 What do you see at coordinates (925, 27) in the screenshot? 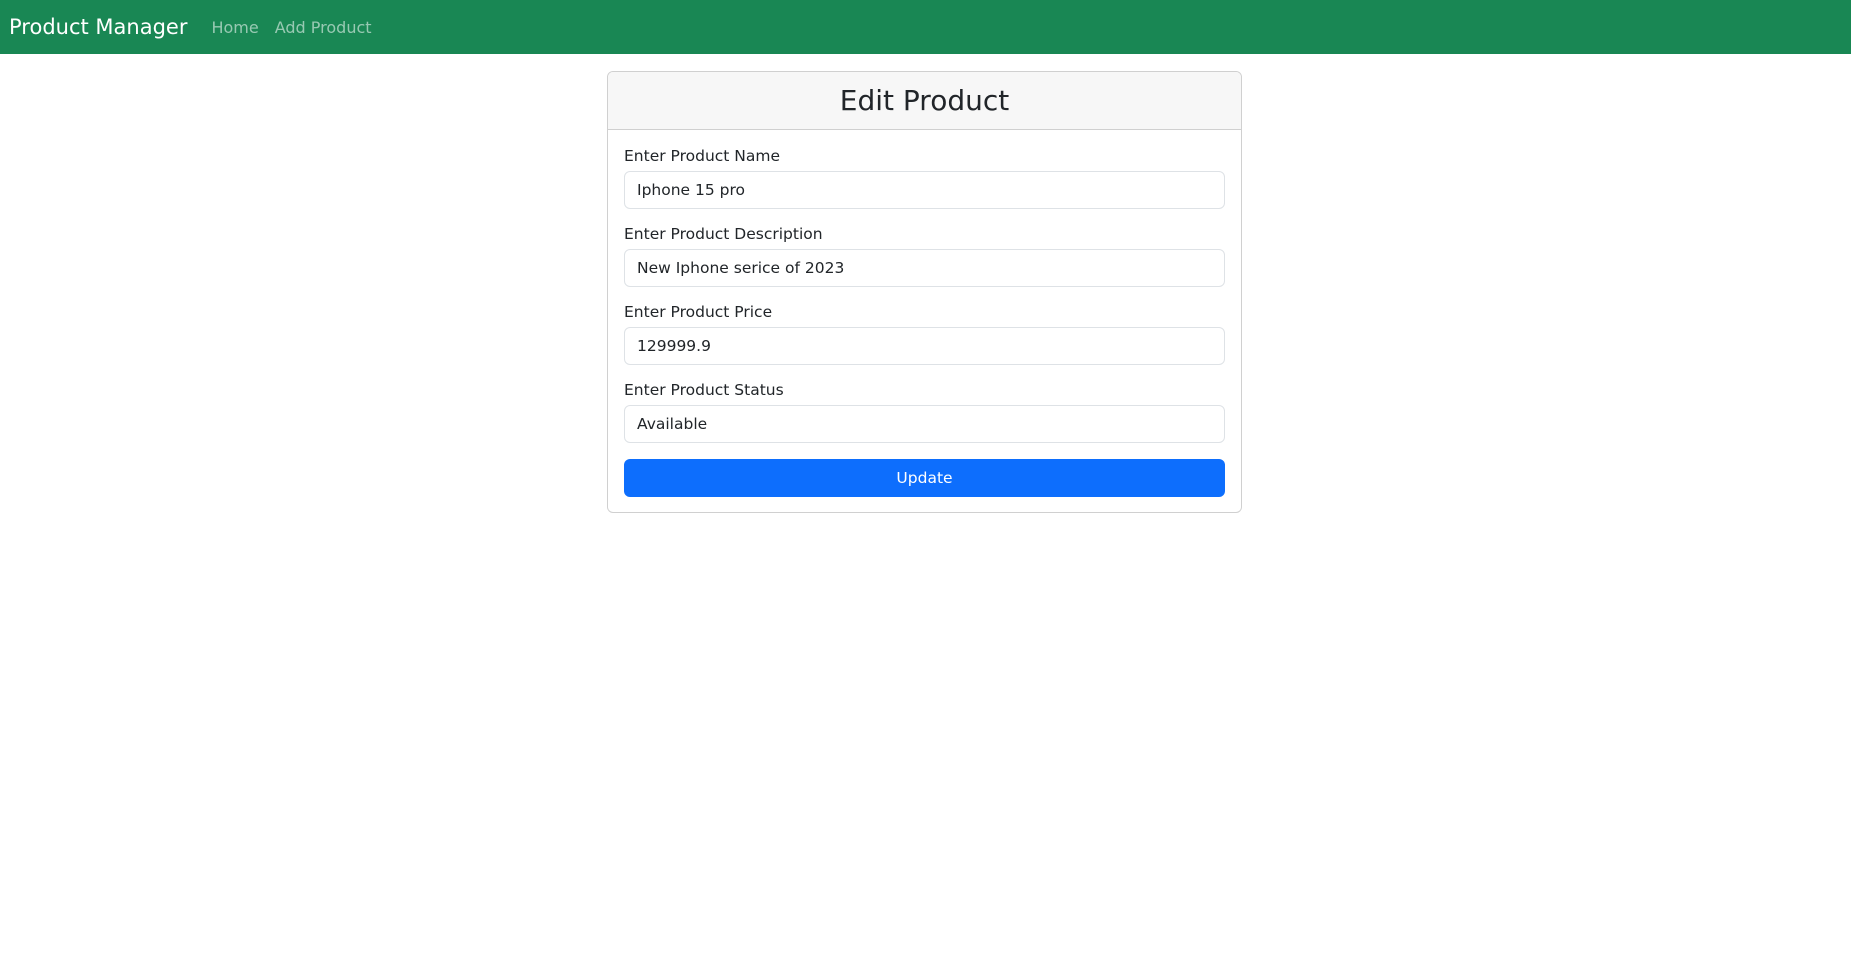
I see `navbar: Product Manager Home Add Product` at bounding box center [925, 27].